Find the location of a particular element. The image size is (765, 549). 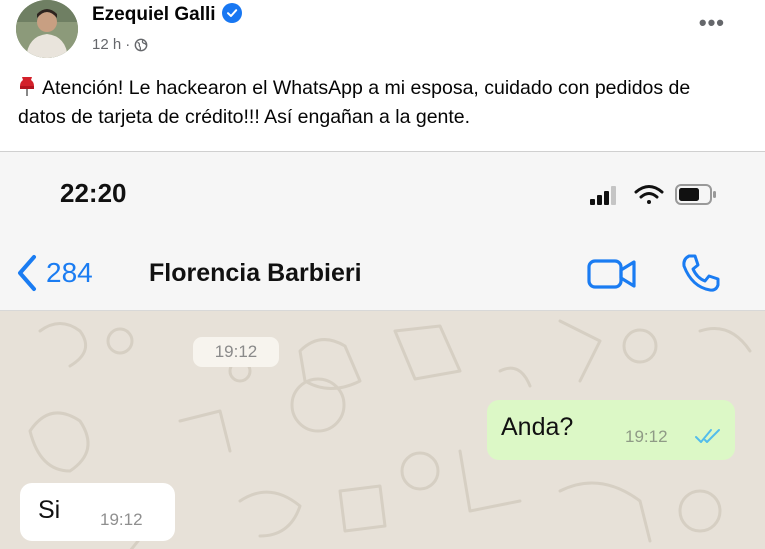

incoming-message: Si 19:12 is located at coordinates (97, 512).